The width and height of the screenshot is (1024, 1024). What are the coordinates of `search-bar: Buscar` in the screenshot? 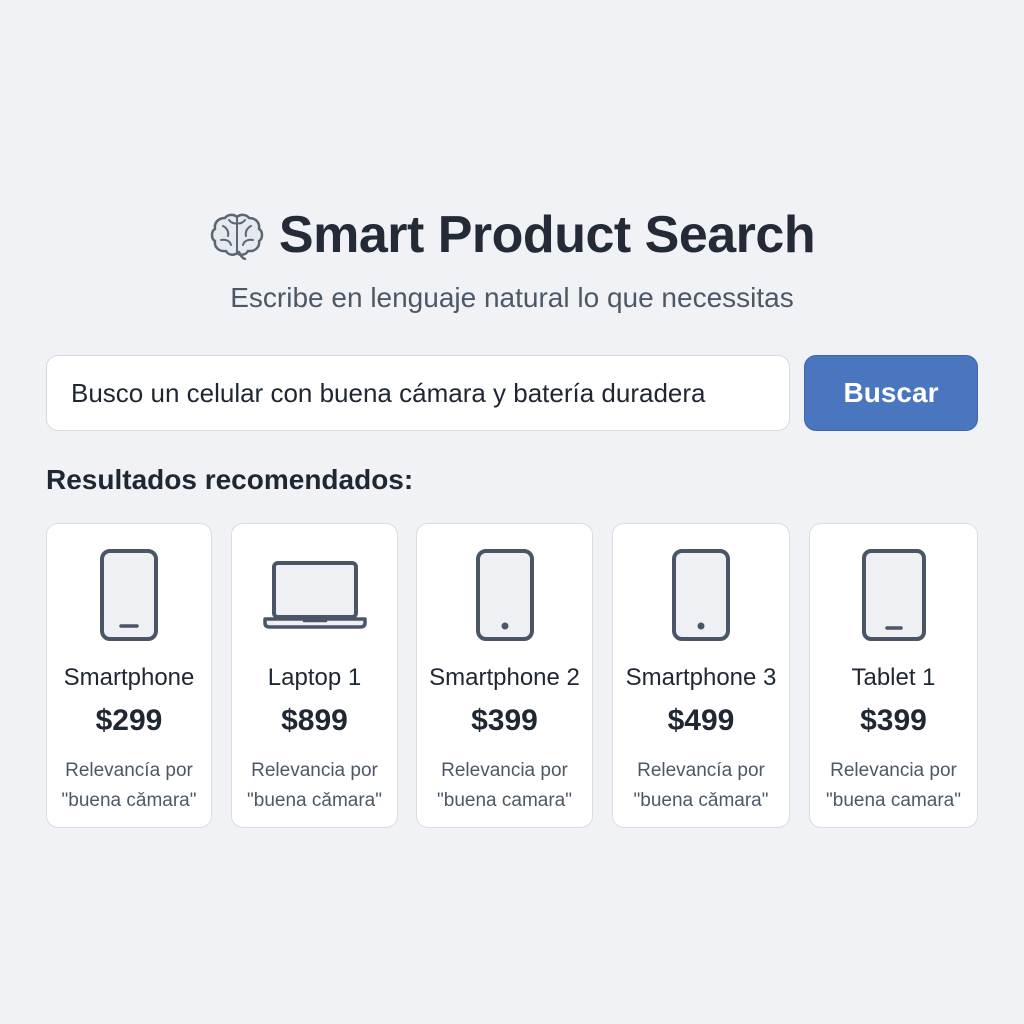 It's located at (512, 393).